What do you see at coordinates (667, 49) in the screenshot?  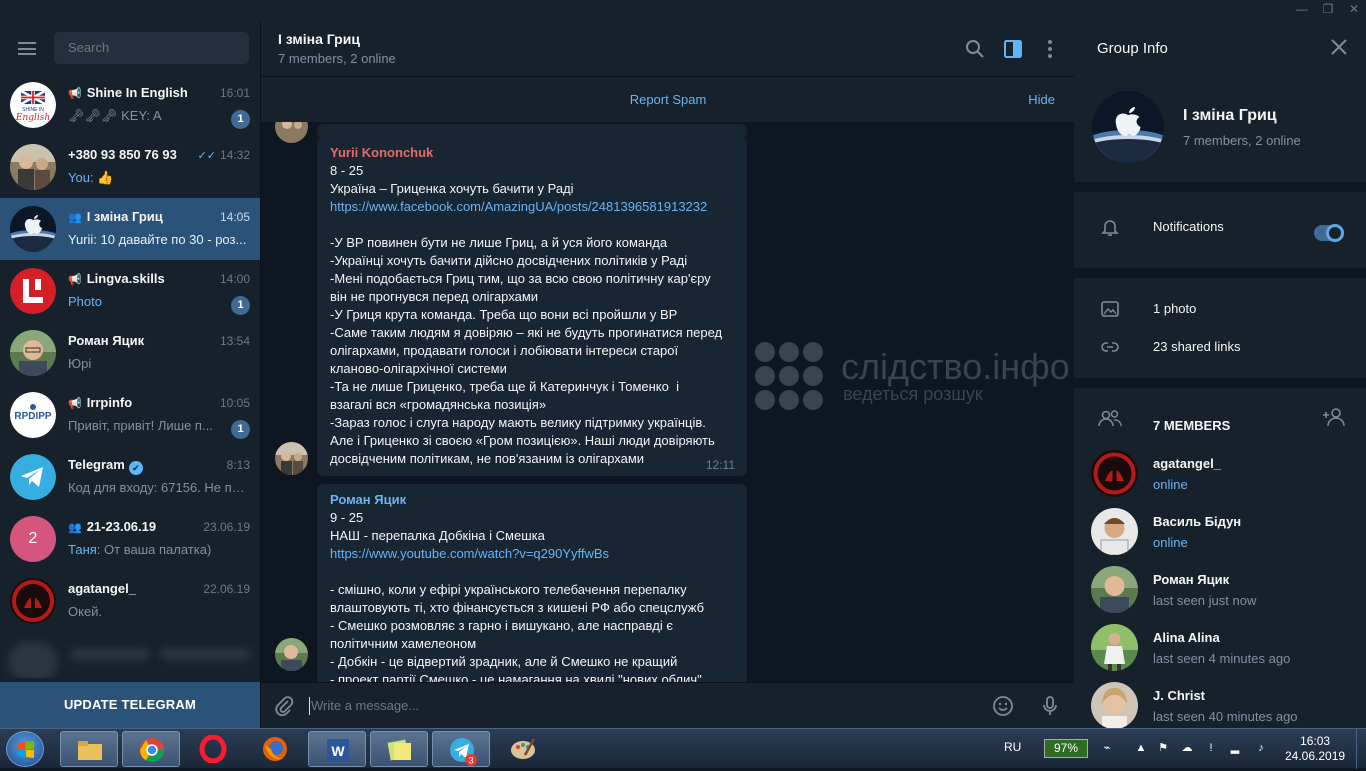 I see `chat-header: І зміна Гриц 7 members, 2 online` at bounding box center [667, 49].